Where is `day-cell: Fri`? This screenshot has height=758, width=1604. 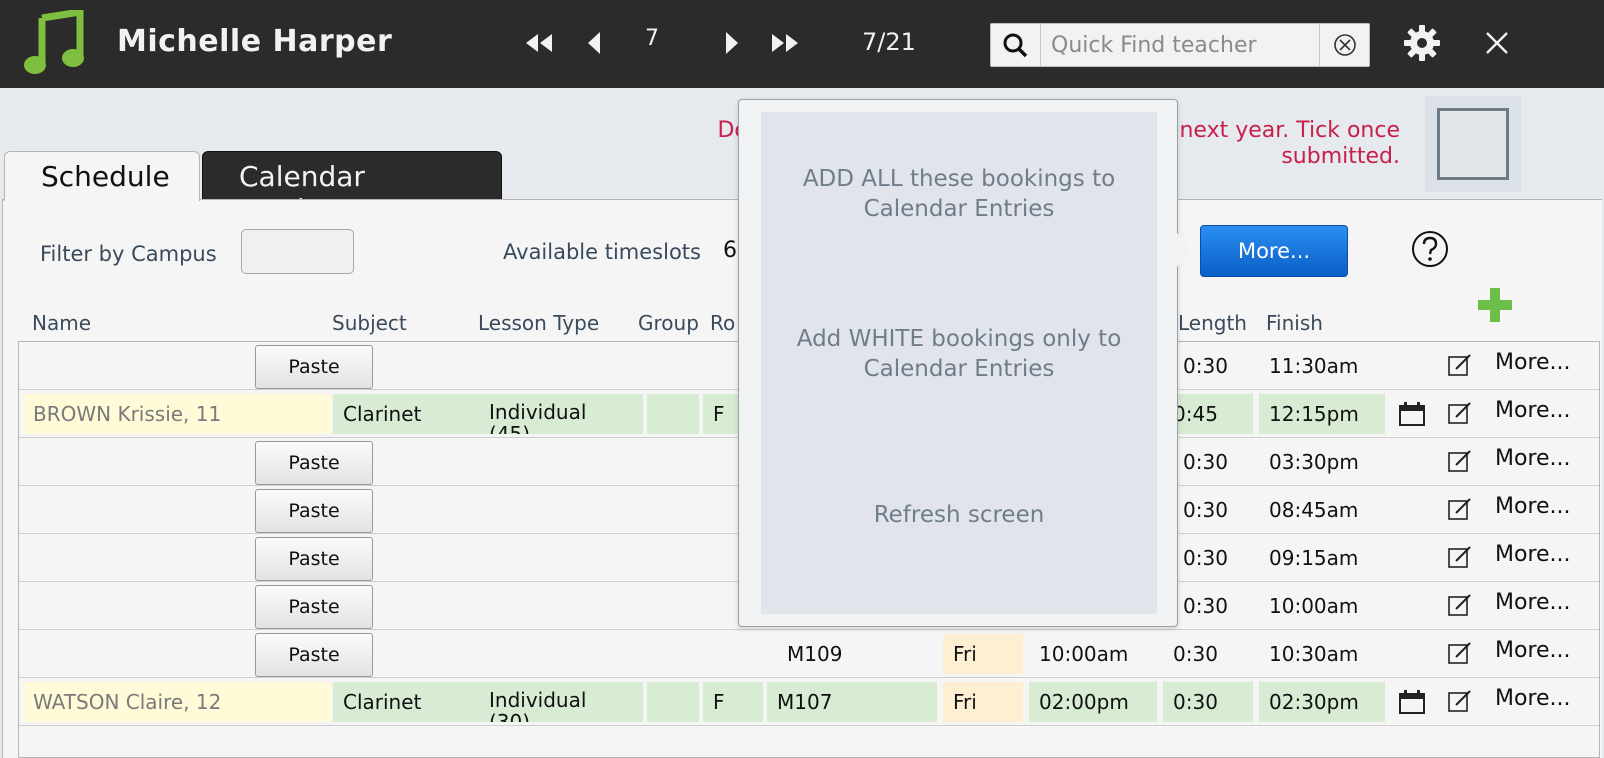 day-cell: Fri is located at coordinates (983, 654).